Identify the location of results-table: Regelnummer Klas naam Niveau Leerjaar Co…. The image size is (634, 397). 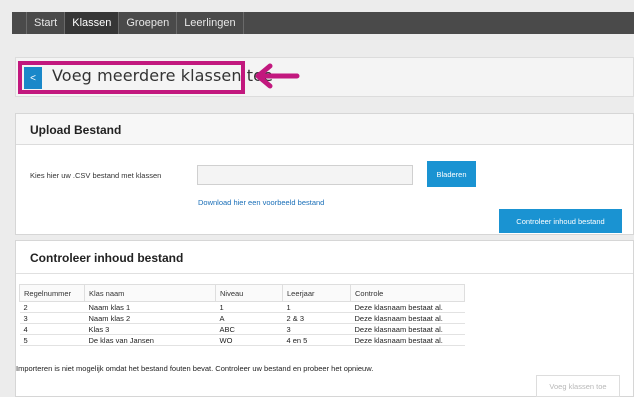
(242, 315).